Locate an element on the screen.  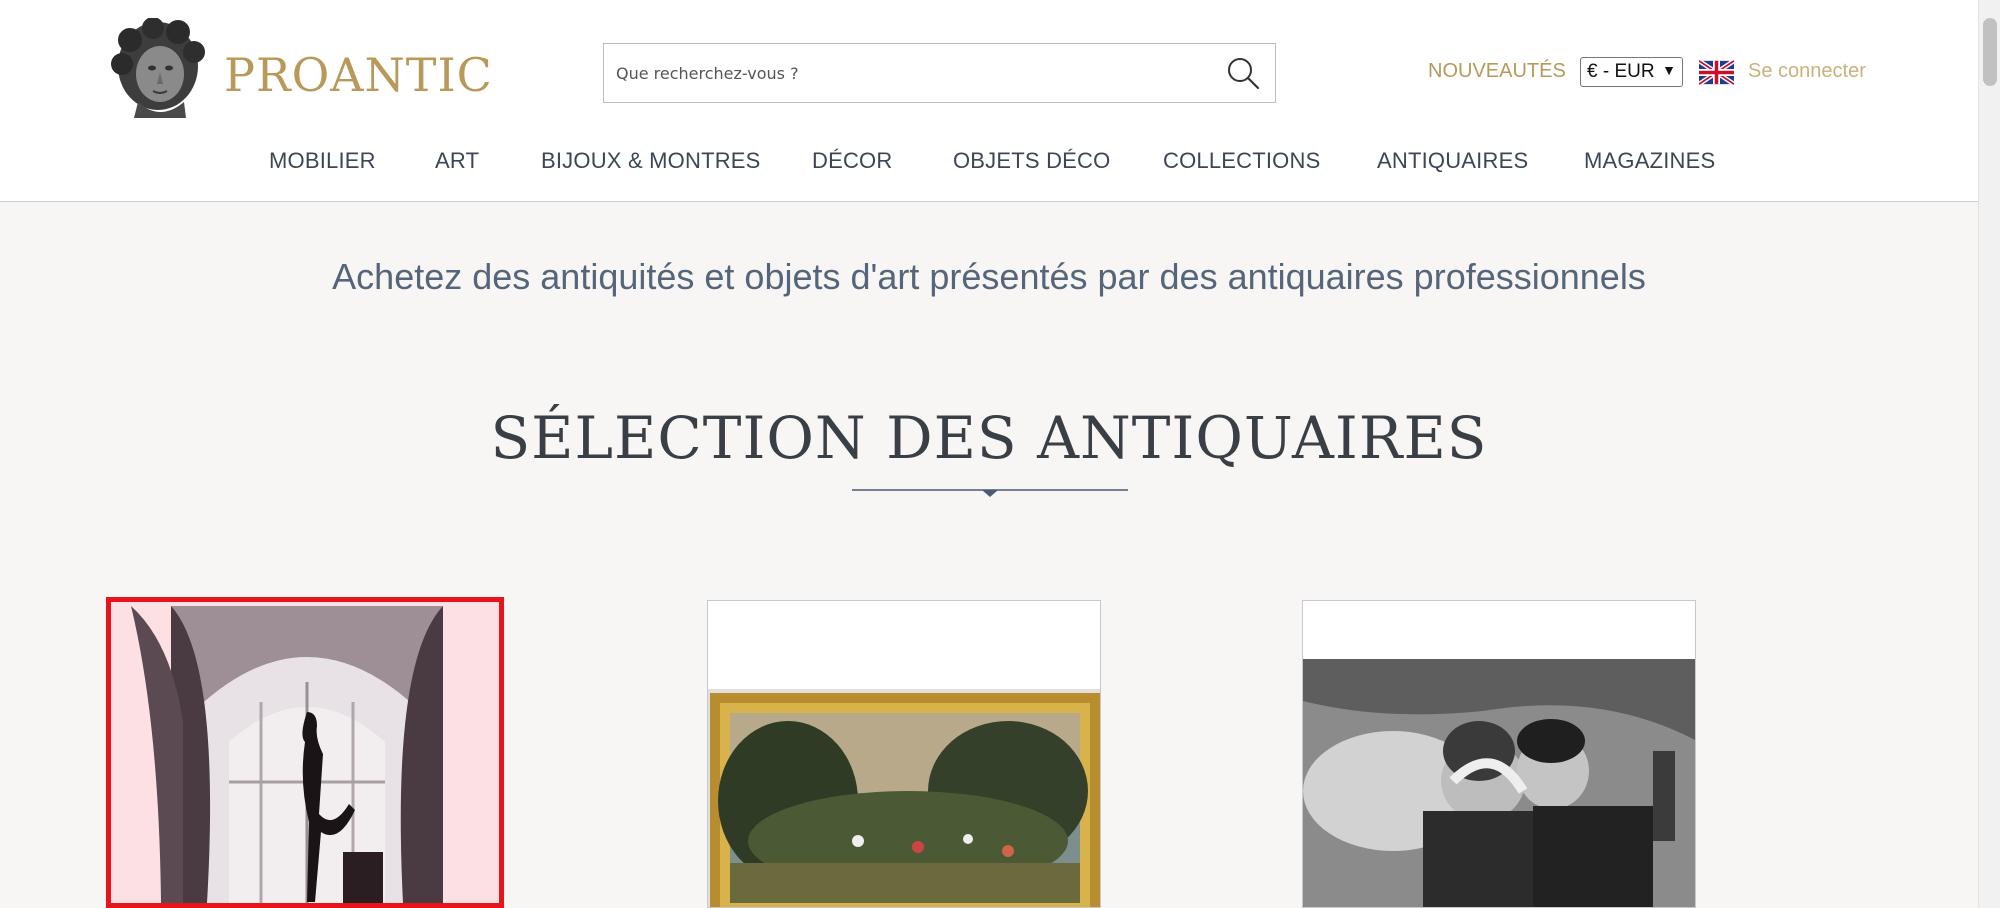
uk-flag-icon is located at coordinates (1716, 72).